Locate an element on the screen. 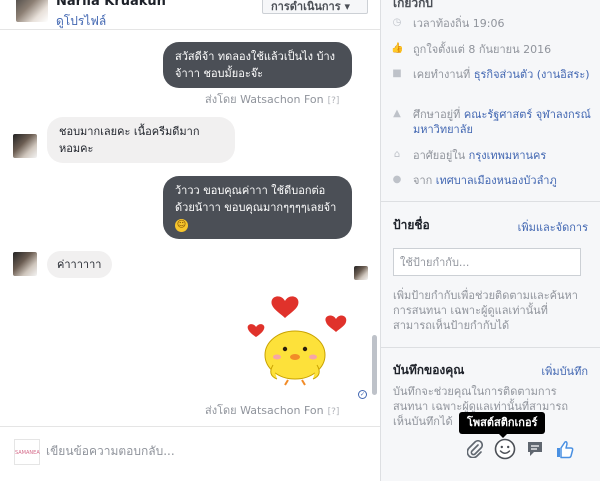 This screenshot has width=600, height=481. chat-scrollbar is located at coordinates (374, 365).